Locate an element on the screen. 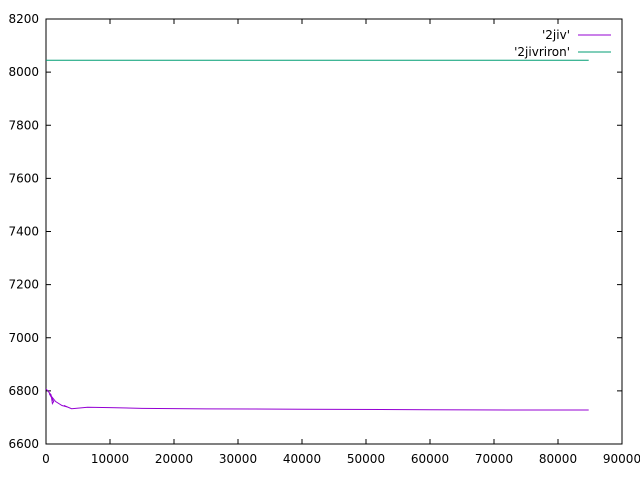 The width and height of the screenshot is (640, 480). y-tick-label: 7000 is located at coordinates (23, 338).